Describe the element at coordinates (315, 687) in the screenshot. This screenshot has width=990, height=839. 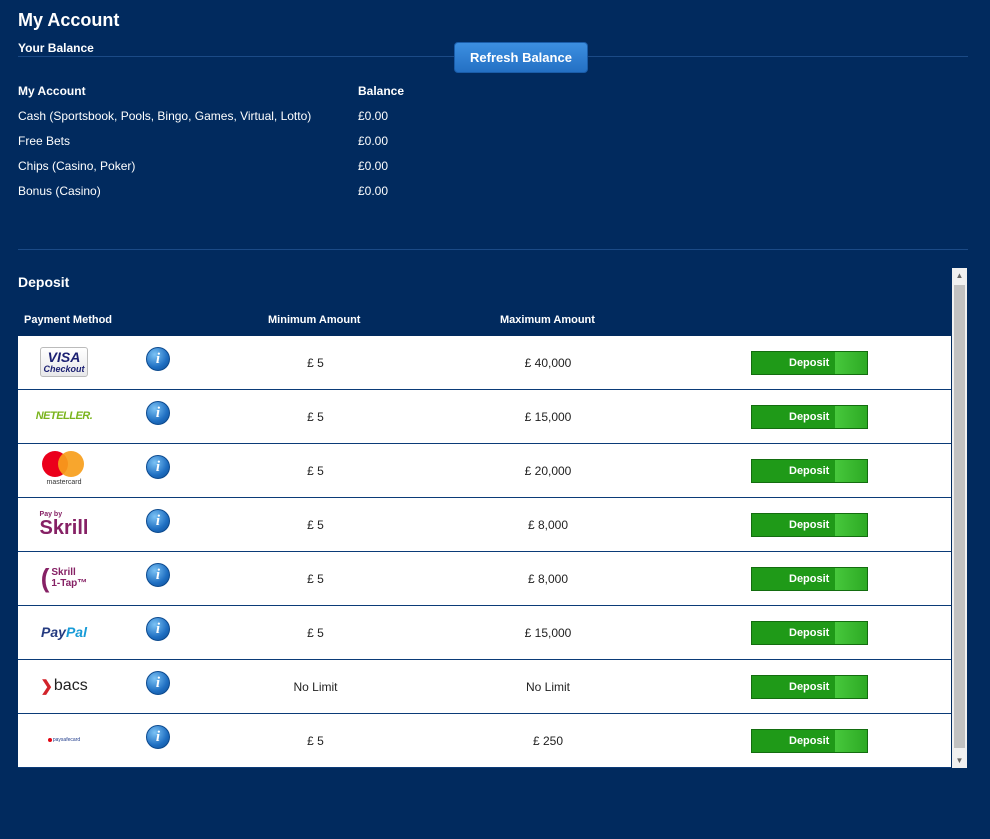
I see `min-amount: No Limit` at that location.